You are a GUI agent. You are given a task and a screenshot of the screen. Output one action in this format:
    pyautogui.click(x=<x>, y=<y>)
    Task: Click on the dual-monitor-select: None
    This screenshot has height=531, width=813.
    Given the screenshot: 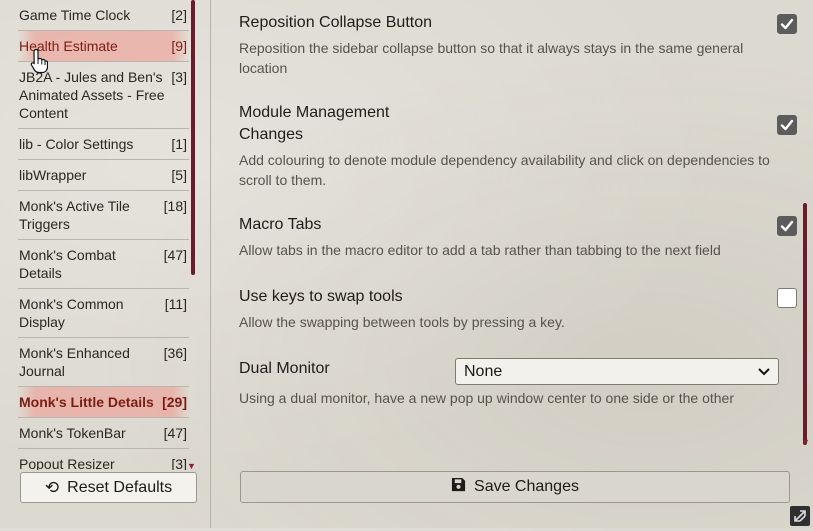 What is the action you would take?
    pyautogui.click(x=617, y=371)
    